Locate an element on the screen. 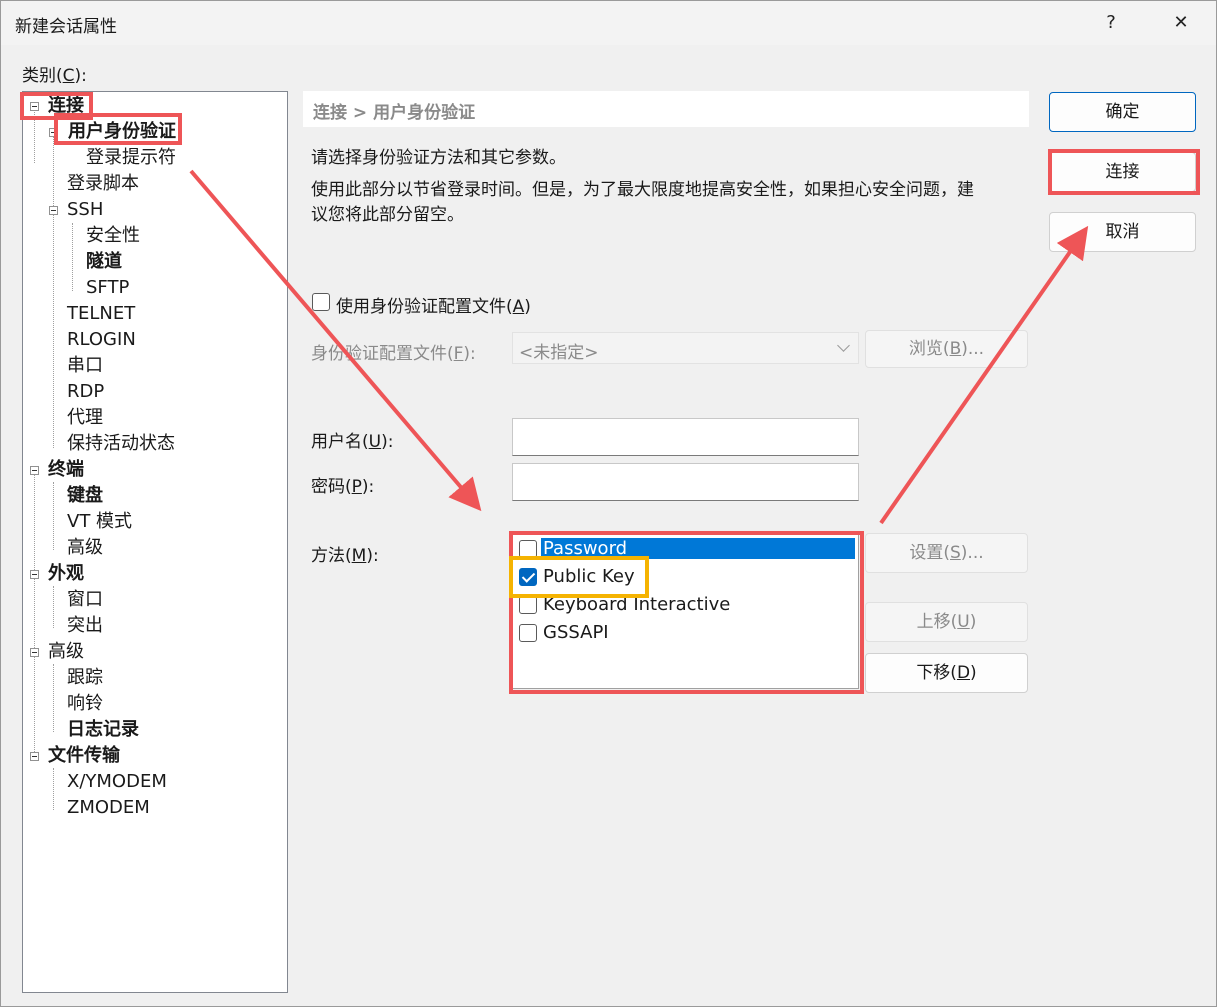 This screenshot has height=1007, width=1217. tree-item-keyboard: 键盘 is located at coordinates (85, 496).